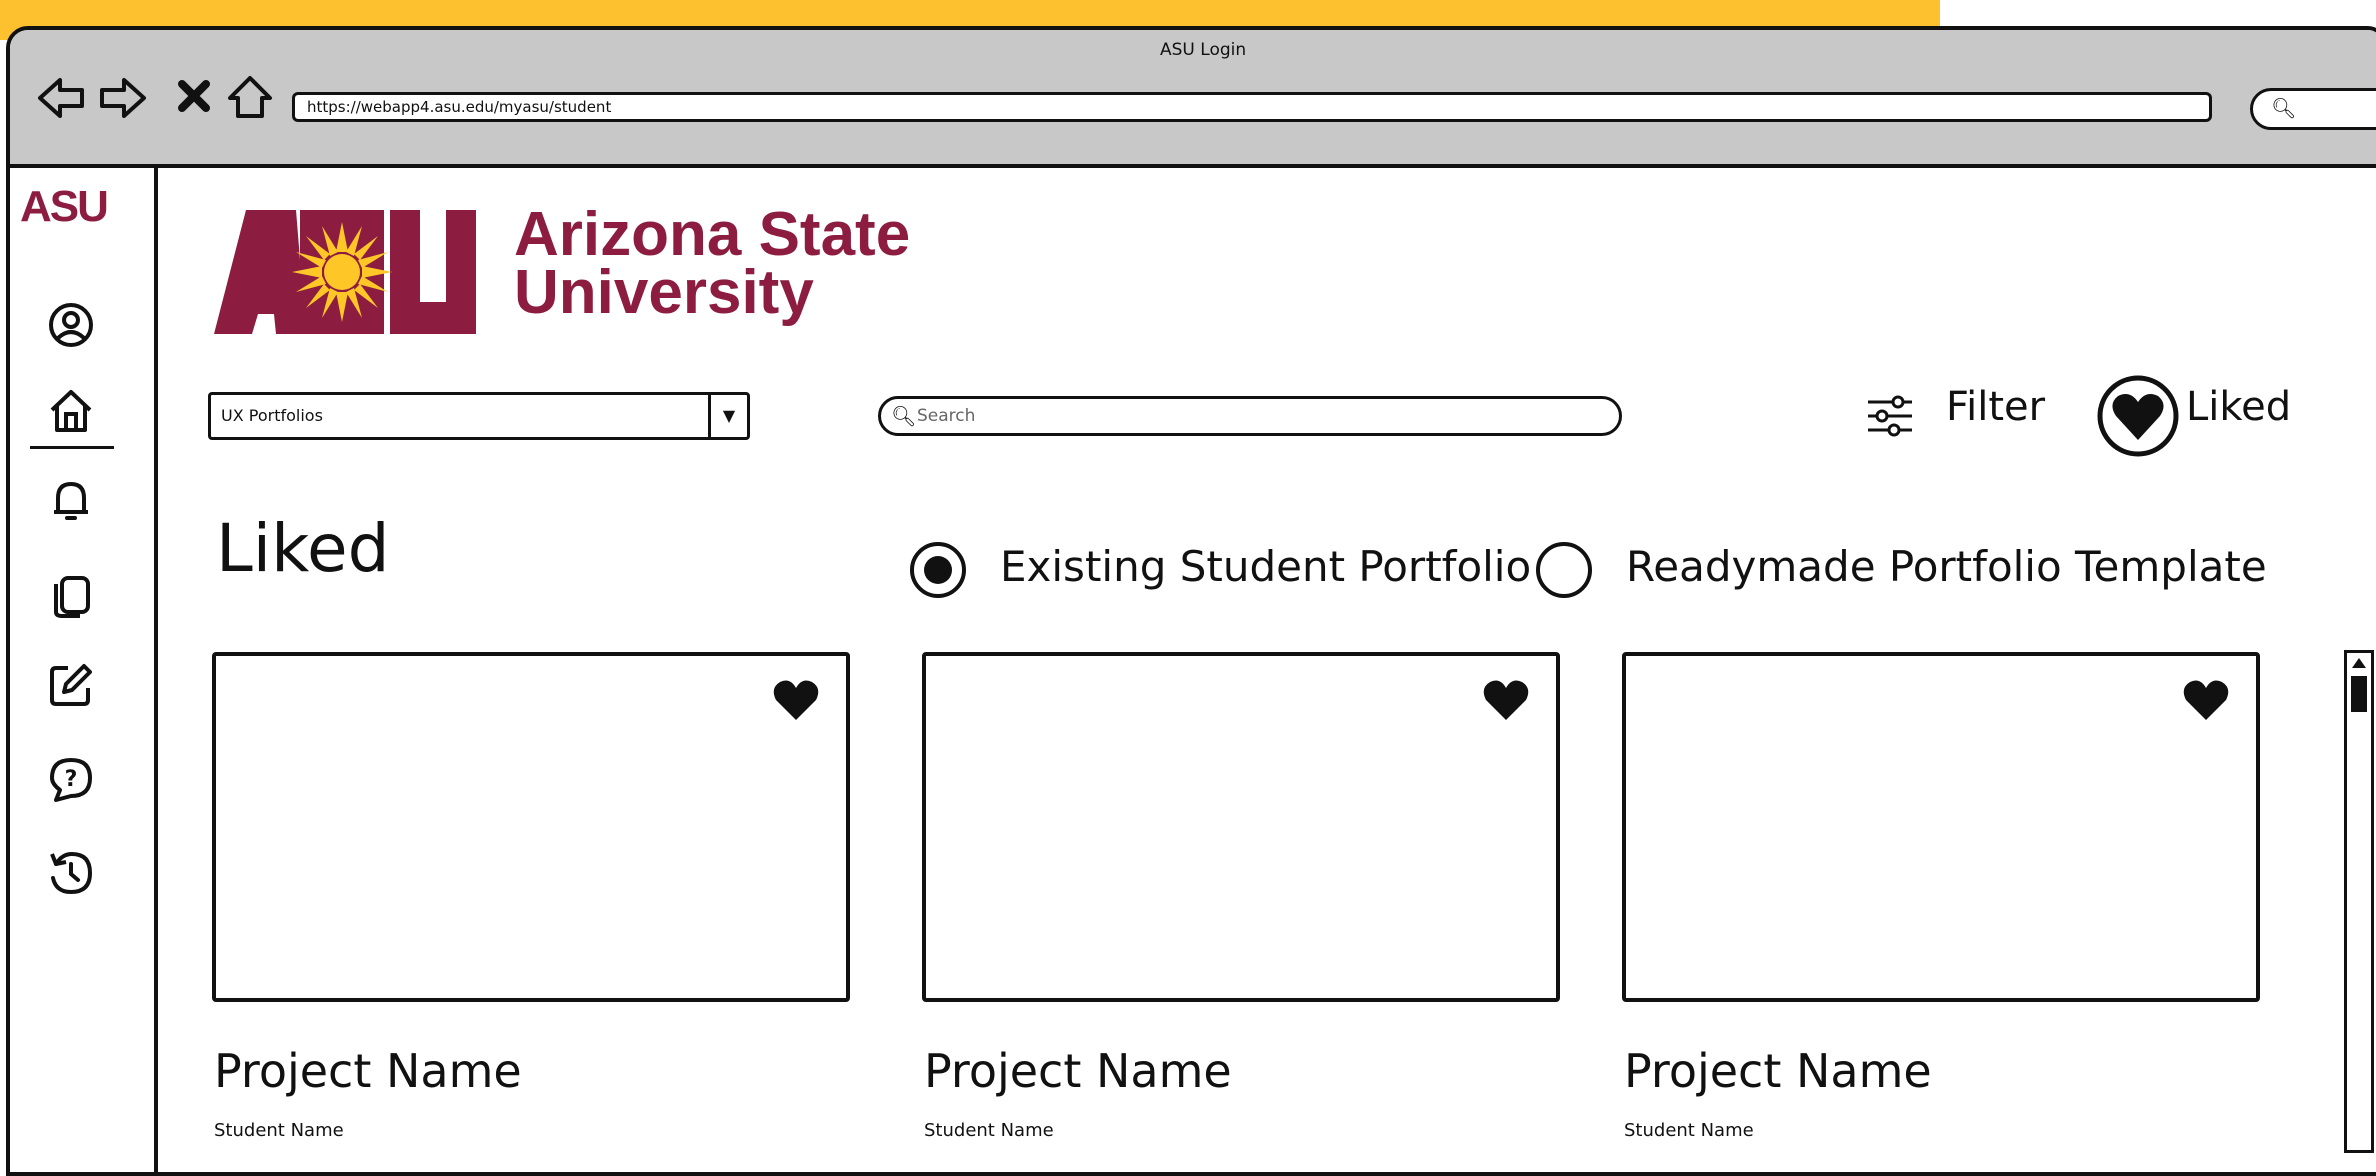  I want to click on search-placeholder: Search, so click(946, 416).